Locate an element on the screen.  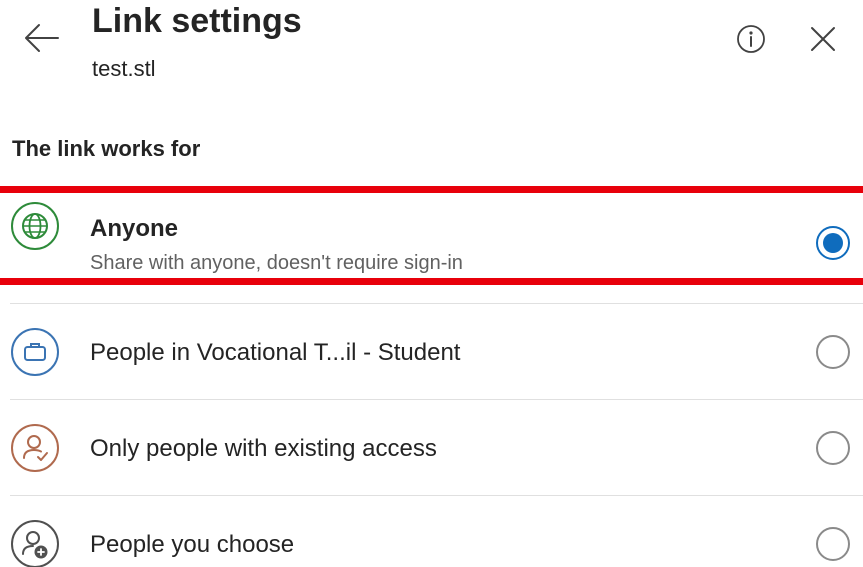
close-icon is located at coordinates (823, 39).